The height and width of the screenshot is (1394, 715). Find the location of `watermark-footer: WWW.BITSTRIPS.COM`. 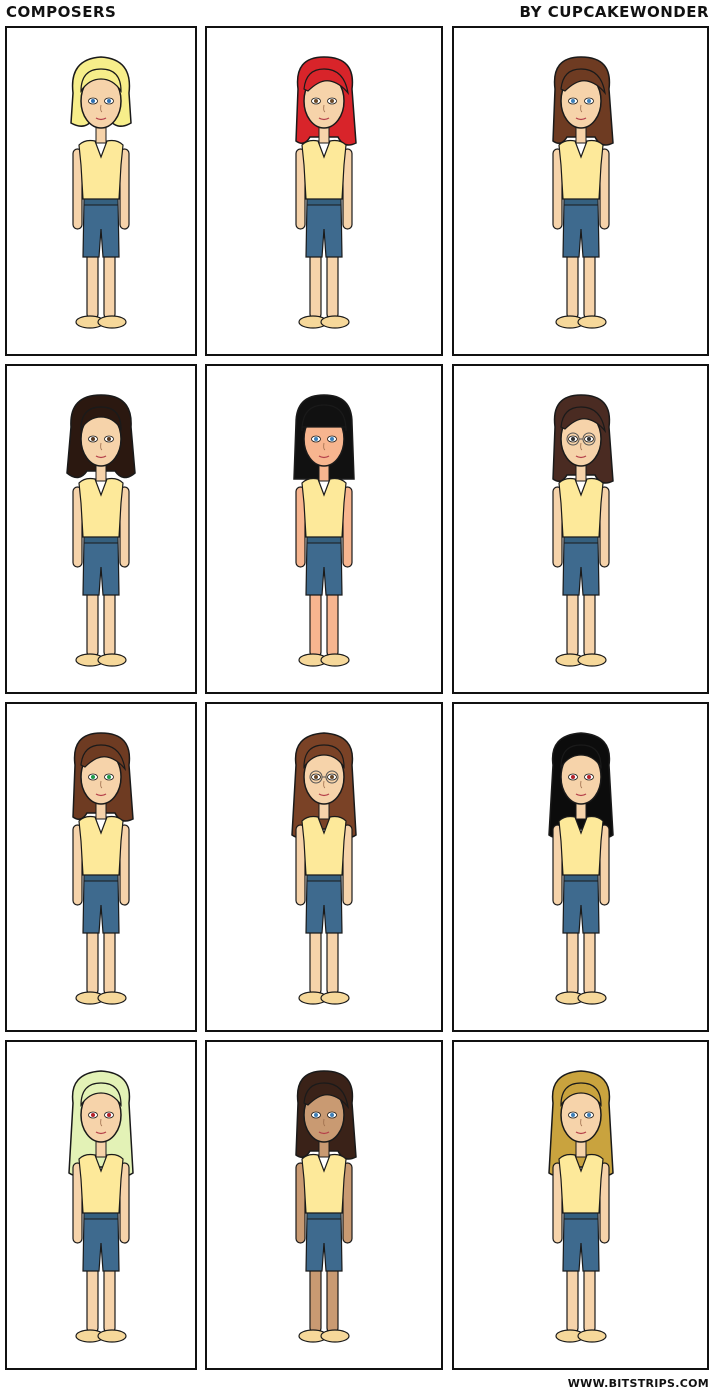

watermark-footer: WWW.BITSTRIPS.COM is located at coordinates (638, 1383).